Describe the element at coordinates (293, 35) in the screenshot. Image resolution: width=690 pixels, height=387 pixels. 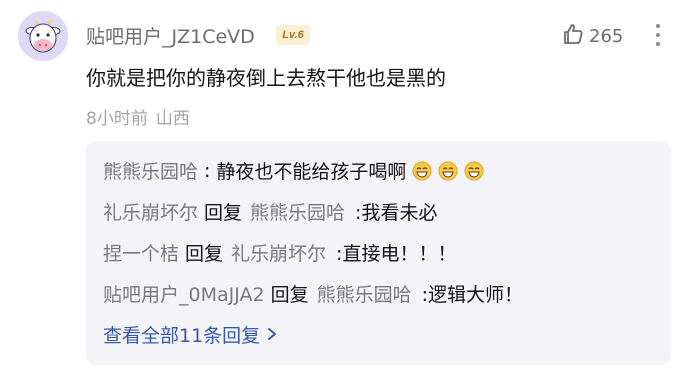
I see `level-badge: Lv.6` at that location.